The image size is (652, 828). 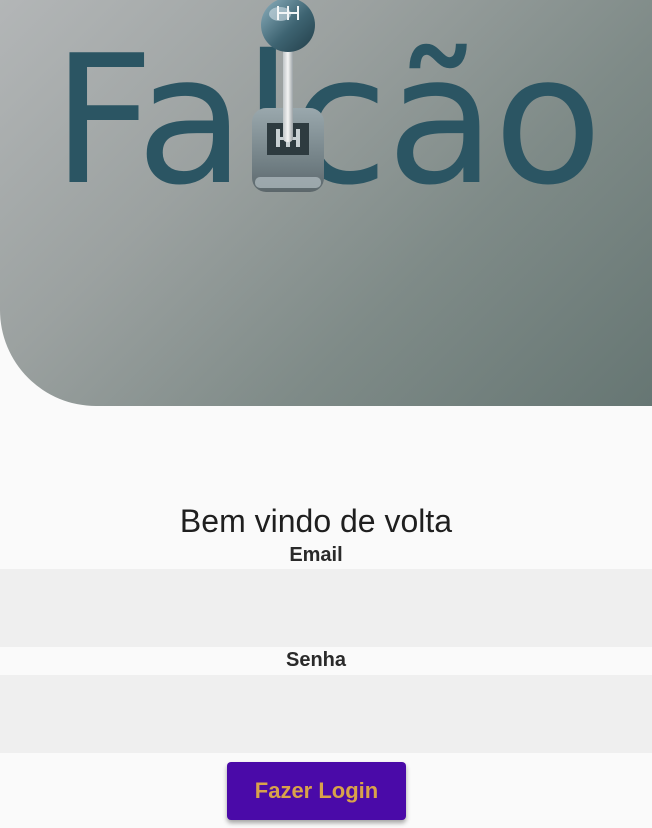 What do you see at coordinates (288, 96) in the screenshot?
I see `gear-shifter-icon` at bounding box center [288, 96].